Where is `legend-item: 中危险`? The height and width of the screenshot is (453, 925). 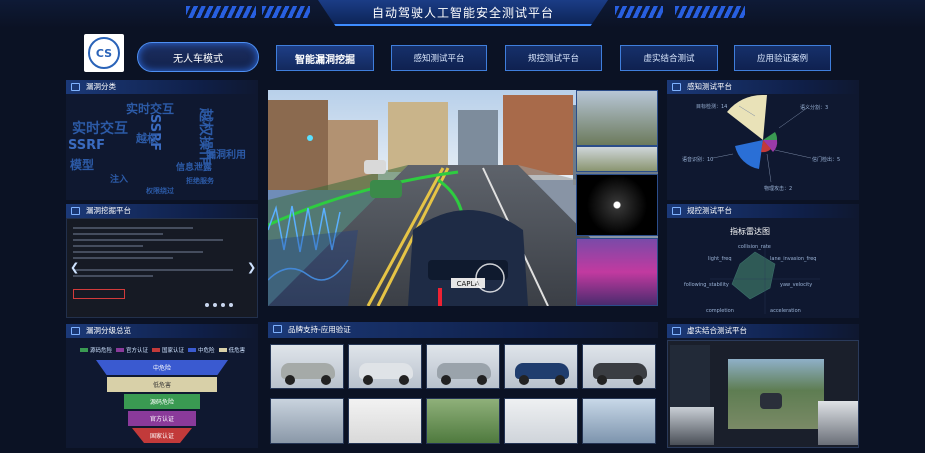
legend-item: 中危险 is located at coordinates (201, 350).